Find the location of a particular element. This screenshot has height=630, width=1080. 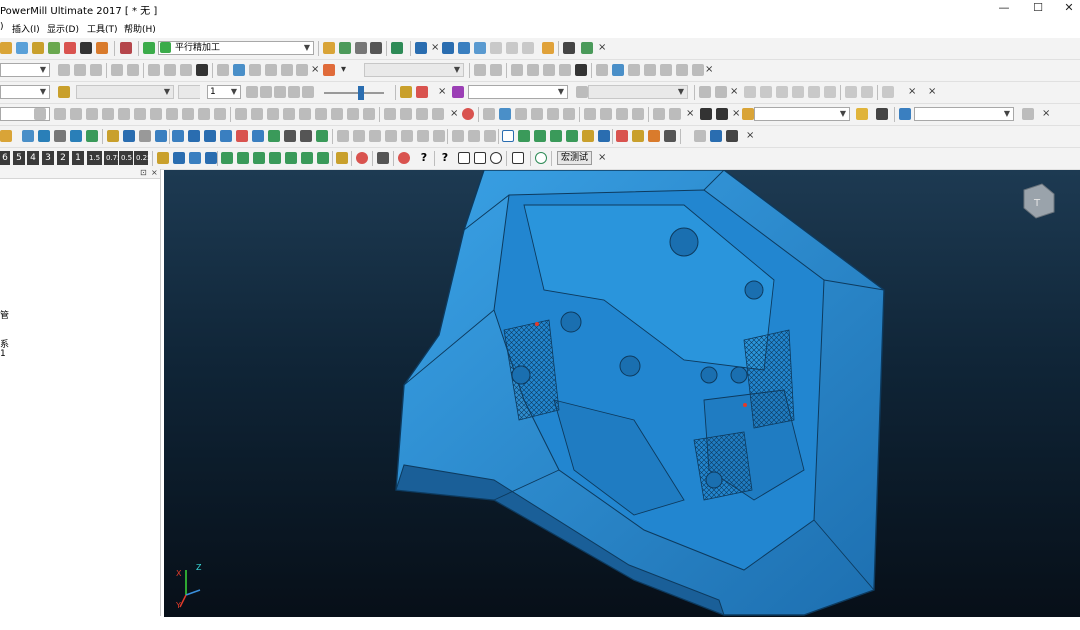

close-window-button: ✕ is located at coordinates (1068, 9).